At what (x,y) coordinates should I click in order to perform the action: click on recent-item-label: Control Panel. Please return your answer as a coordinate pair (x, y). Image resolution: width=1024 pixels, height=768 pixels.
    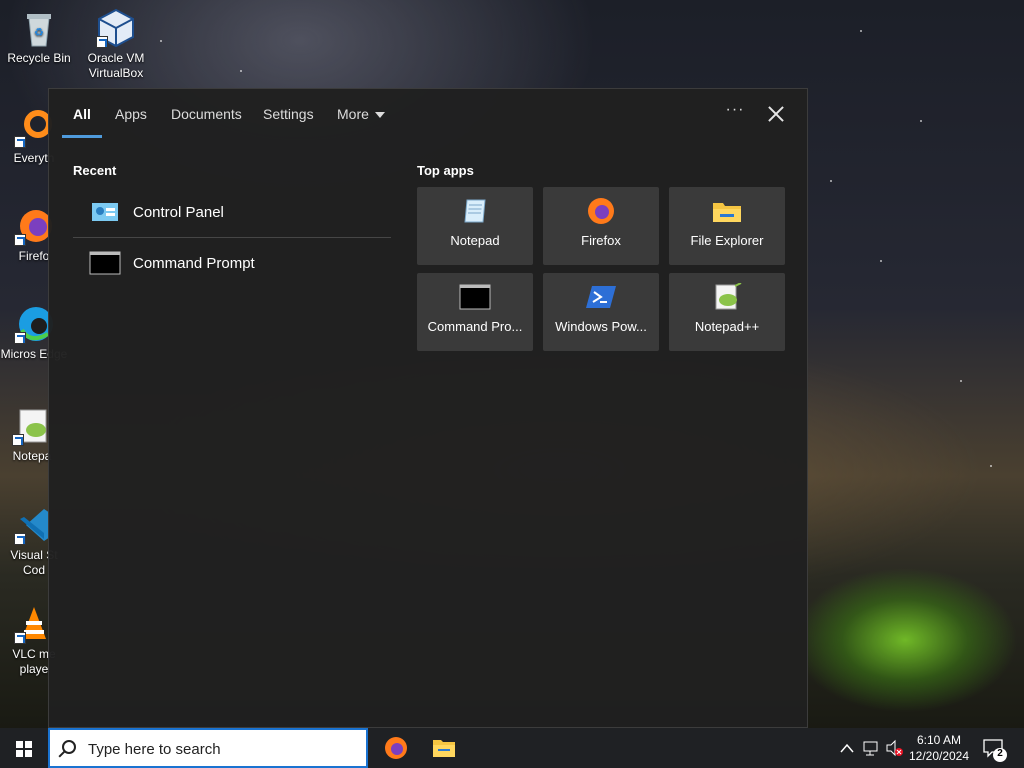
    Looking at the image, I should click on (178, 212).